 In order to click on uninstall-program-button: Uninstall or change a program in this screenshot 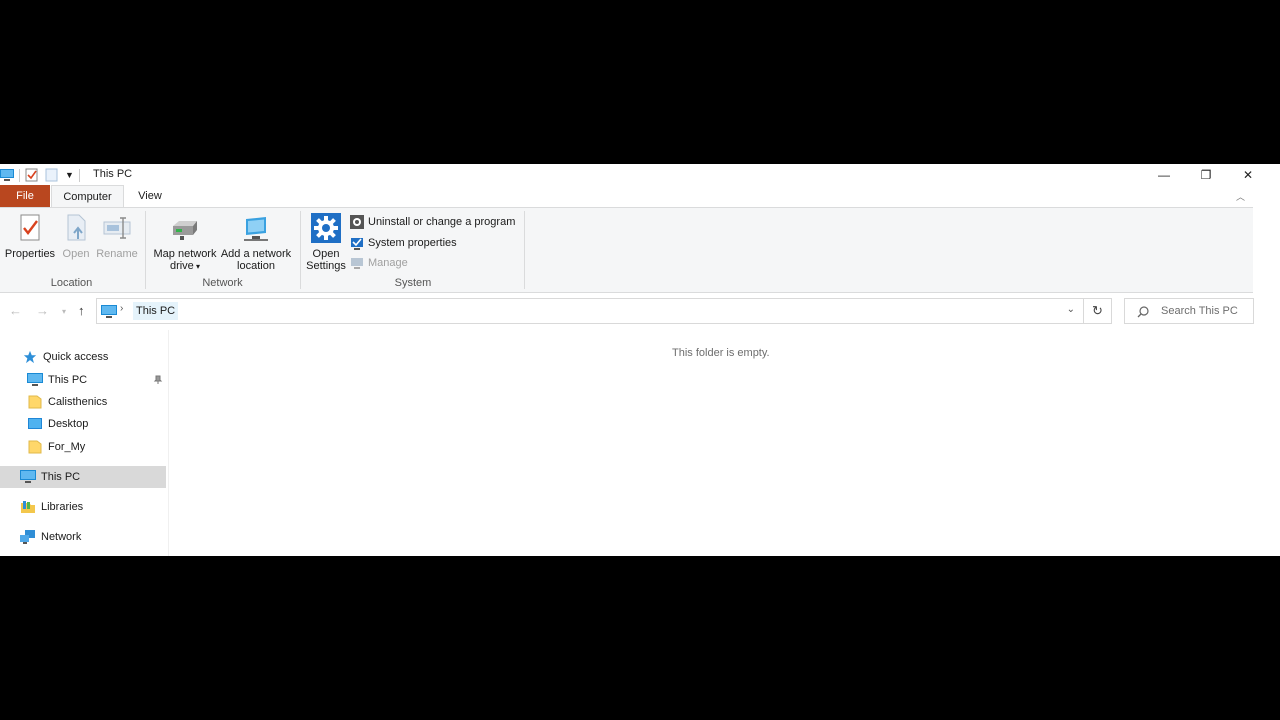, I will do `click(432, 222)`.